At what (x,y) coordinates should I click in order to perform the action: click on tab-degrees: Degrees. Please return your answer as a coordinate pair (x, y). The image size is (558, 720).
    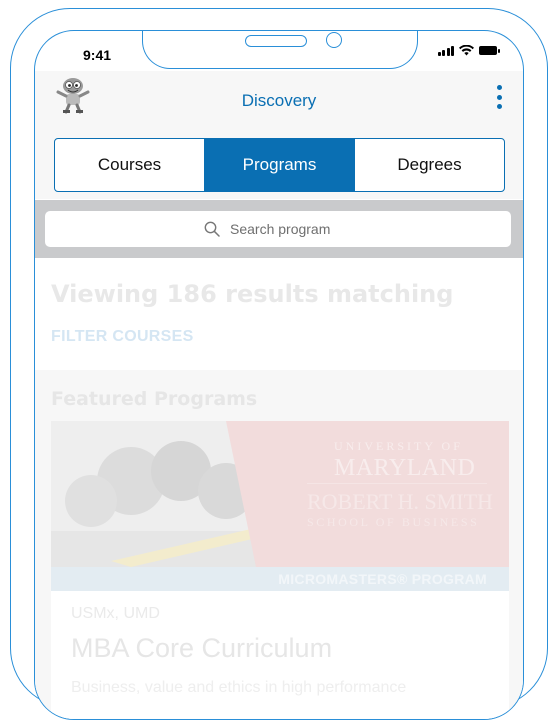
    Looking at the image, I should click on (429, 165).